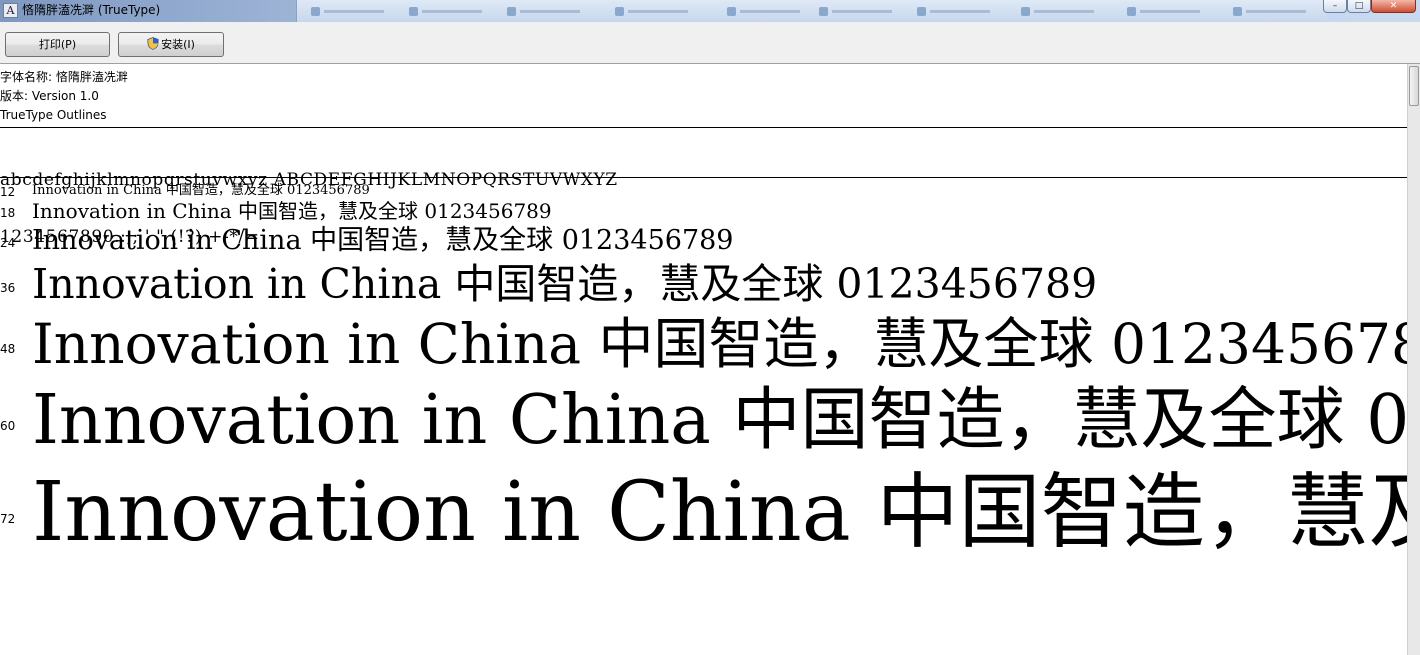 The image size is (1420, 655). What do you see at coordinates (91, 10) in the screenshot?
I see `window-title: 悋隋胖溘冼溿 (TrueType)` at bounding box center [91, 10].